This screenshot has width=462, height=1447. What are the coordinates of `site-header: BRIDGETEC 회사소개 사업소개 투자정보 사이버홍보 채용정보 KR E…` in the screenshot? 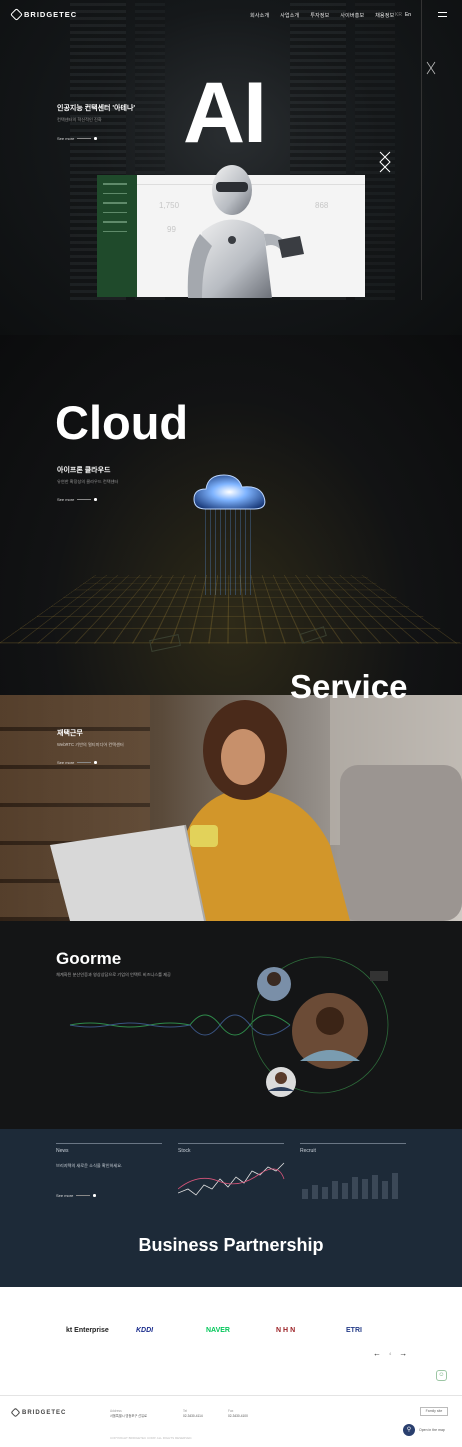 It's located at (231, 16).